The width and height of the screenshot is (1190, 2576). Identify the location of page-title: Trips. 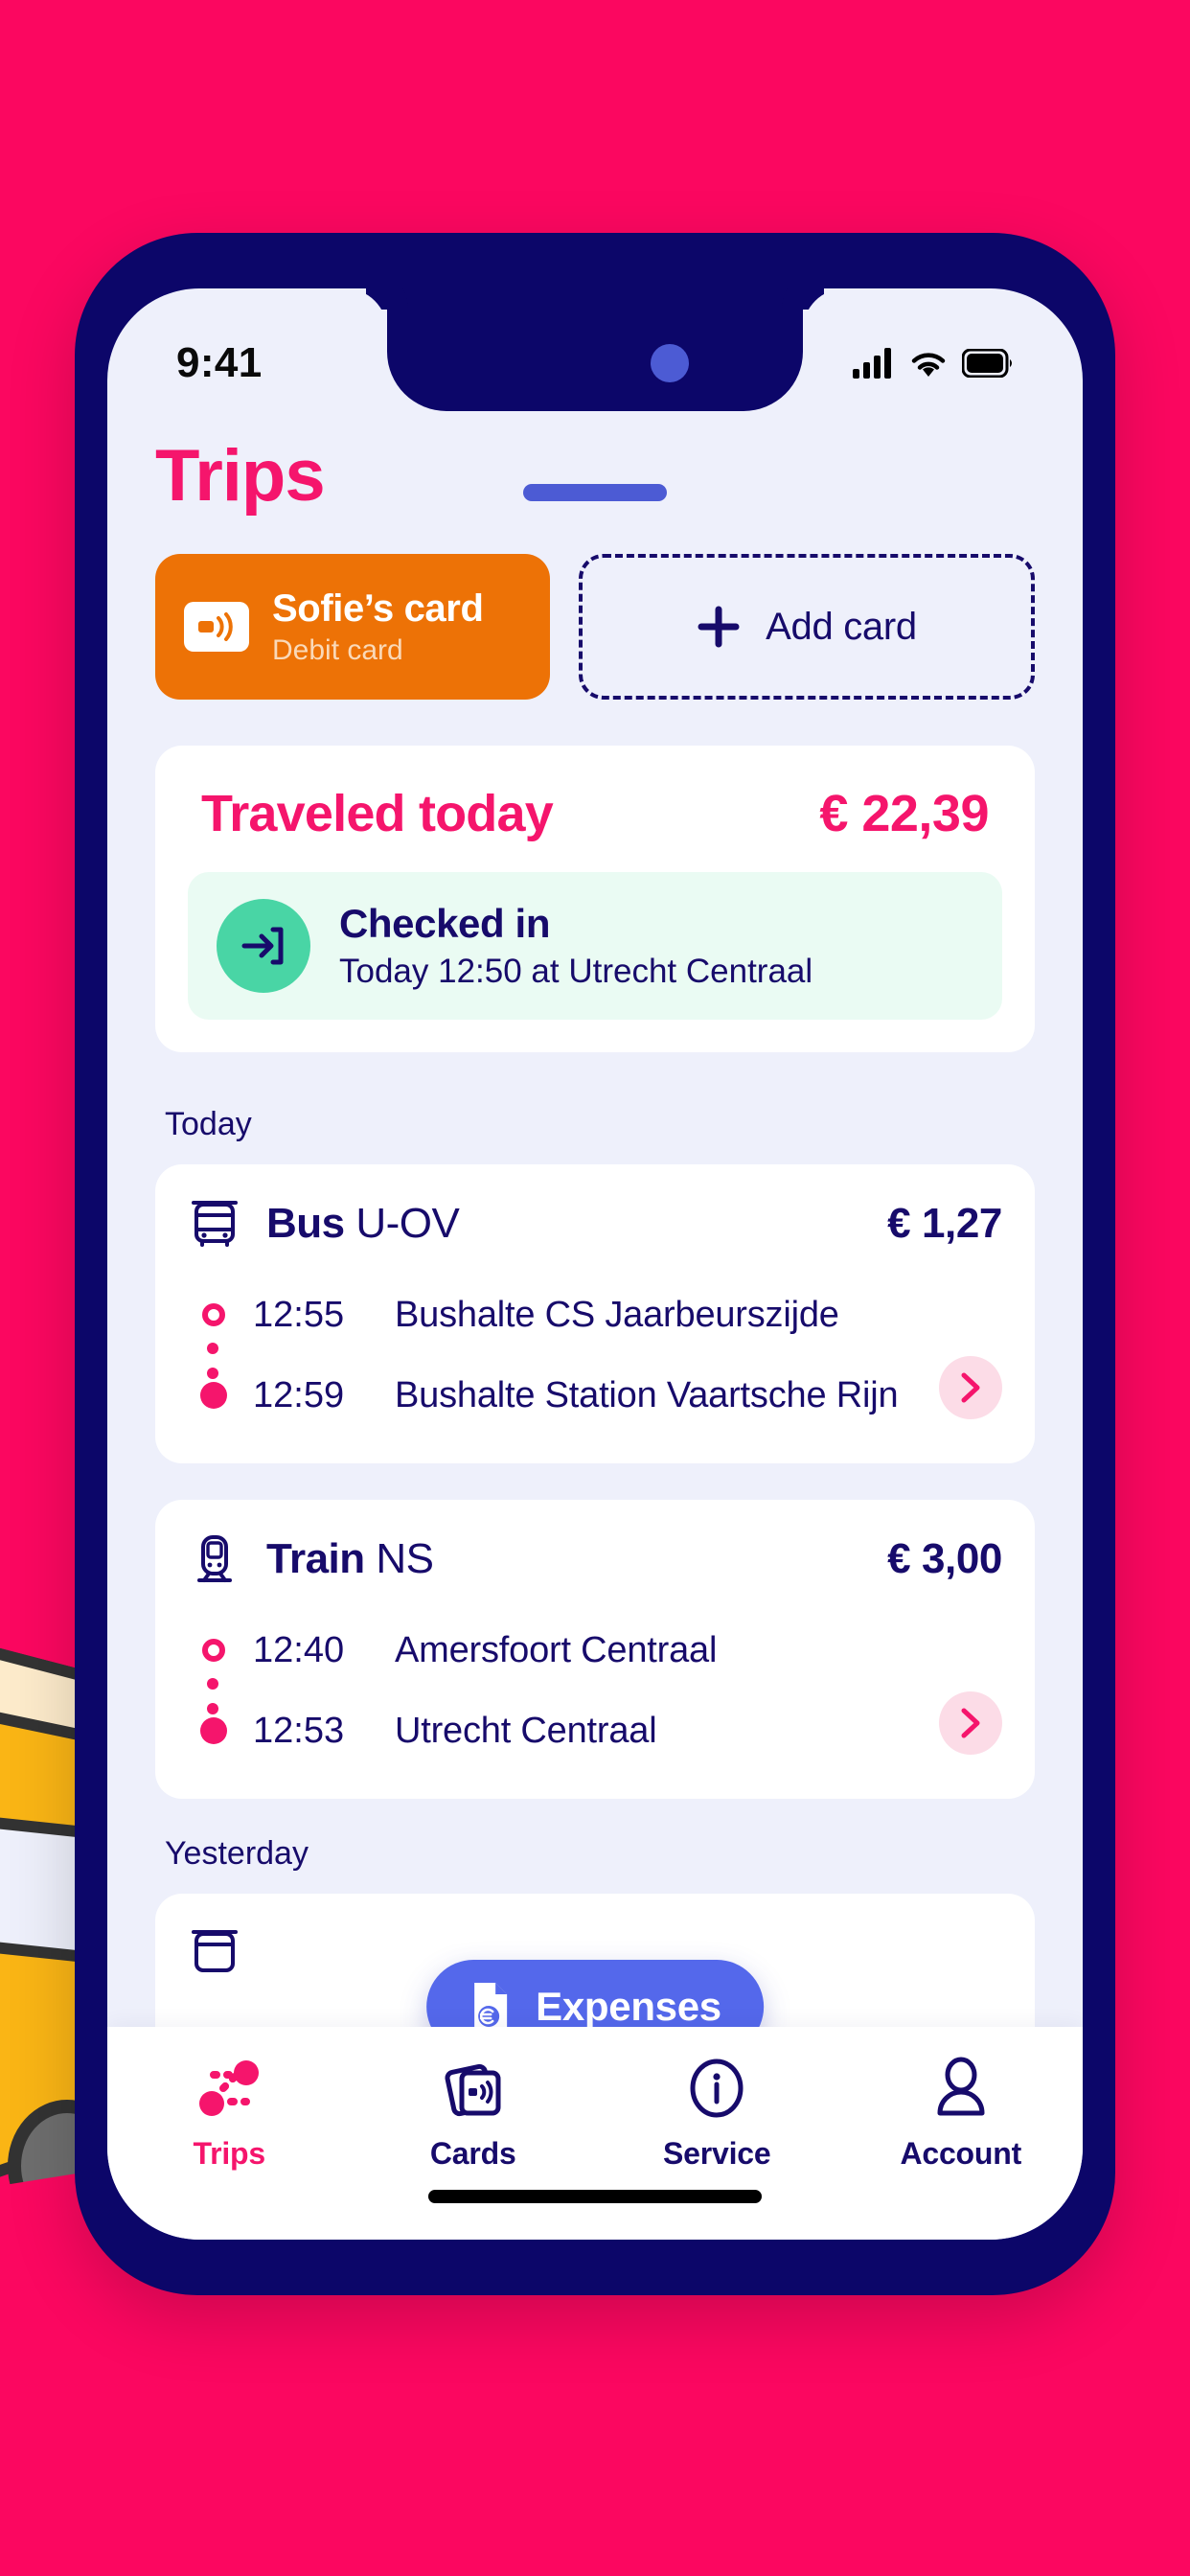
(241, 476).